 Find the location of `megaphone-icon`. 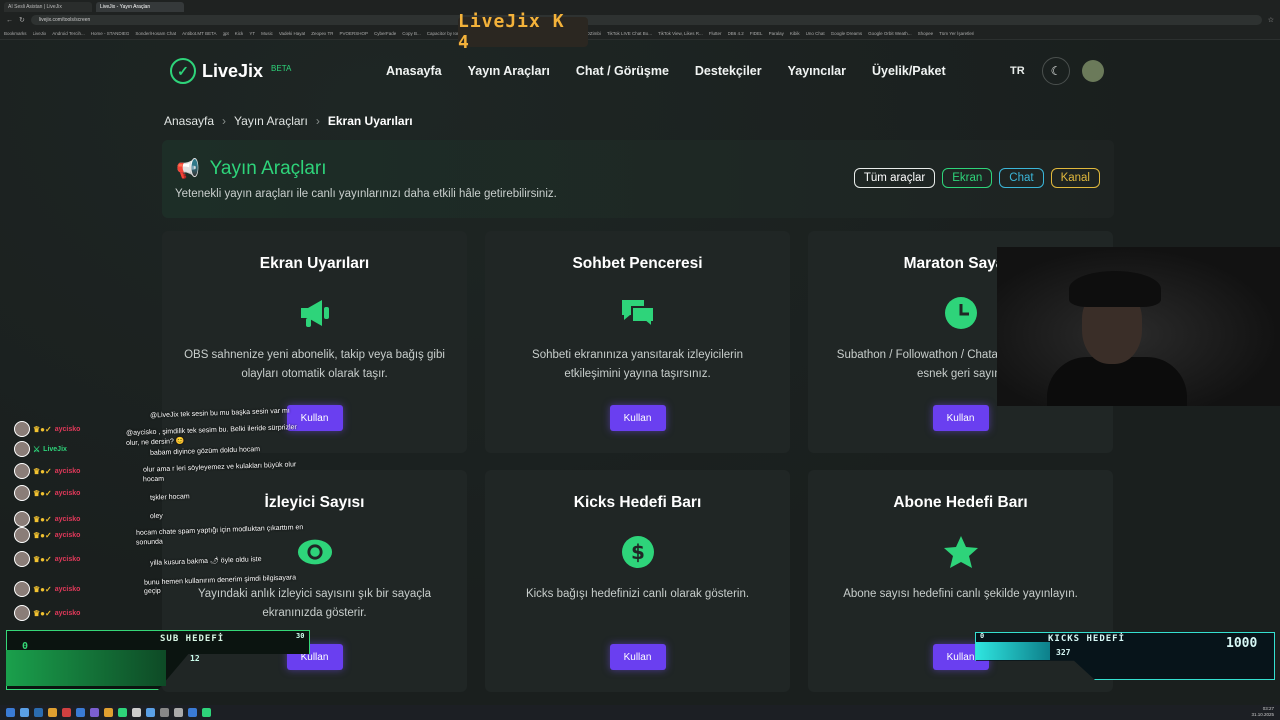

megaphone-icon is located at coordinates (315, 313).